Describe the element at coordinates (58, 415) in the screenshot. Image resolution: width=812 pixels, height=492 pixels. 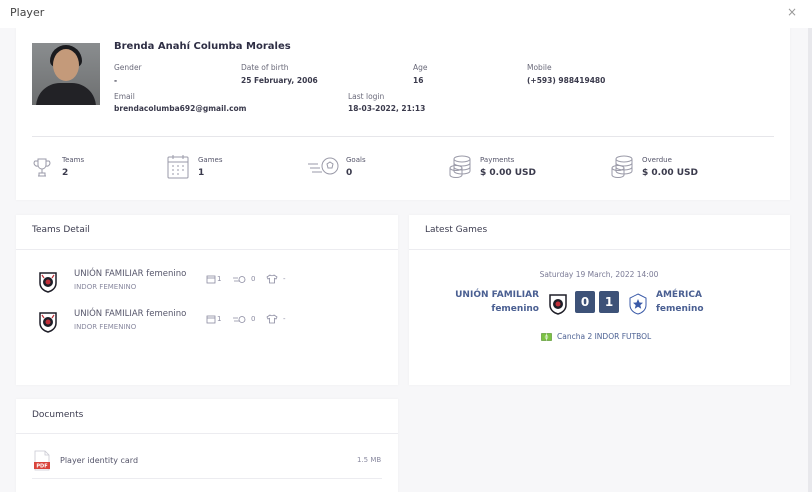
I see `documents-title: Documents` at that location.